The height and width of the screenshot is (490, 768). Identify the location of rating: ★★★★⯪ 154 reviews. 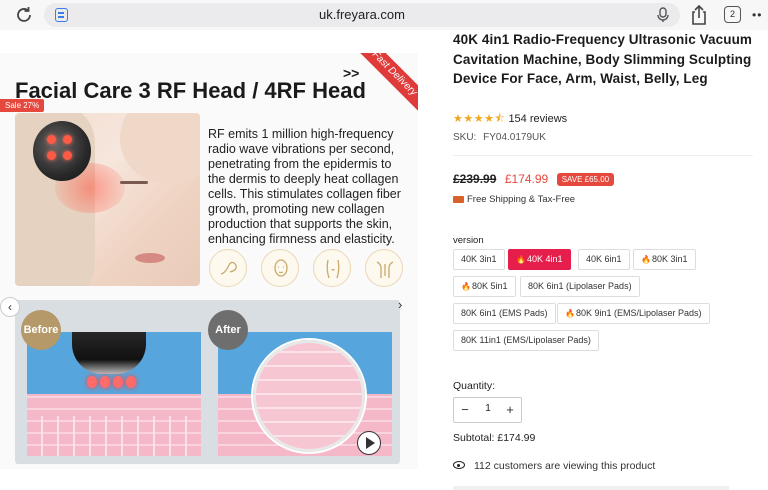
(510, 119).